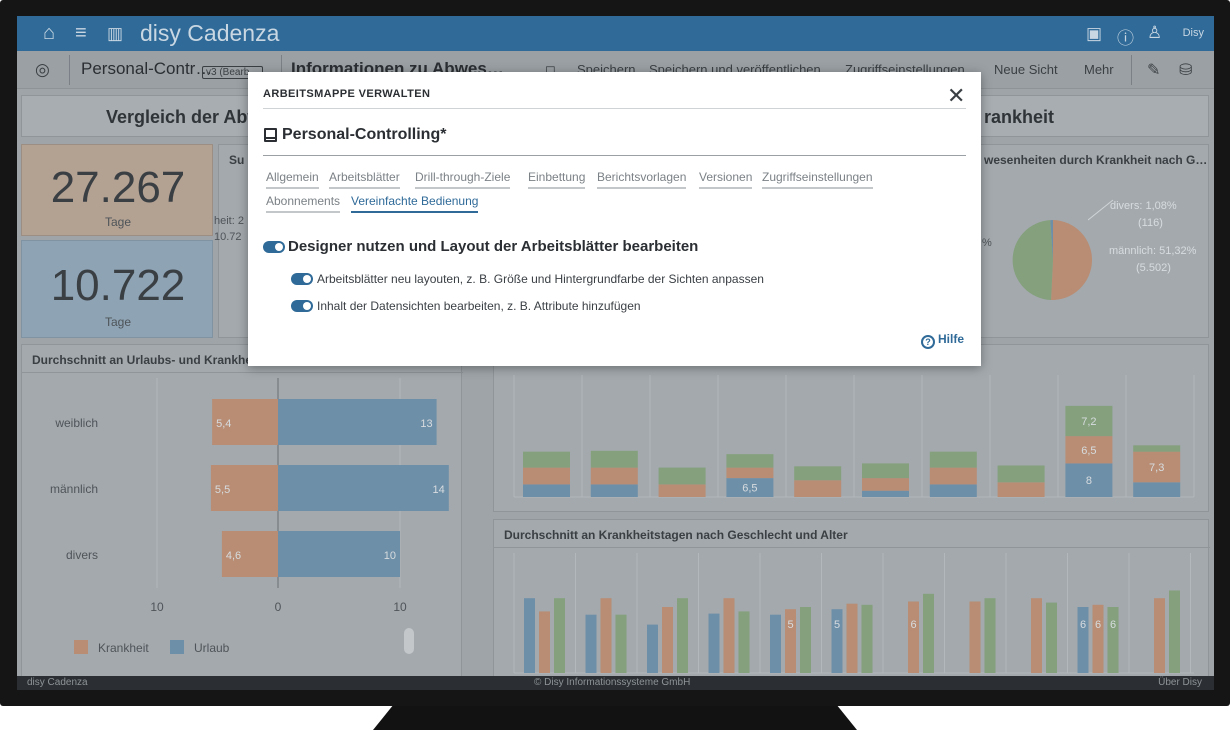 This screenshot has height=730, width=1230. What do you see at coordinates (817, 179) in the screenshot?
I see `tab-zugriffseinstellungen: Zugriffseinstellungen` at bounding box center [817, 179].